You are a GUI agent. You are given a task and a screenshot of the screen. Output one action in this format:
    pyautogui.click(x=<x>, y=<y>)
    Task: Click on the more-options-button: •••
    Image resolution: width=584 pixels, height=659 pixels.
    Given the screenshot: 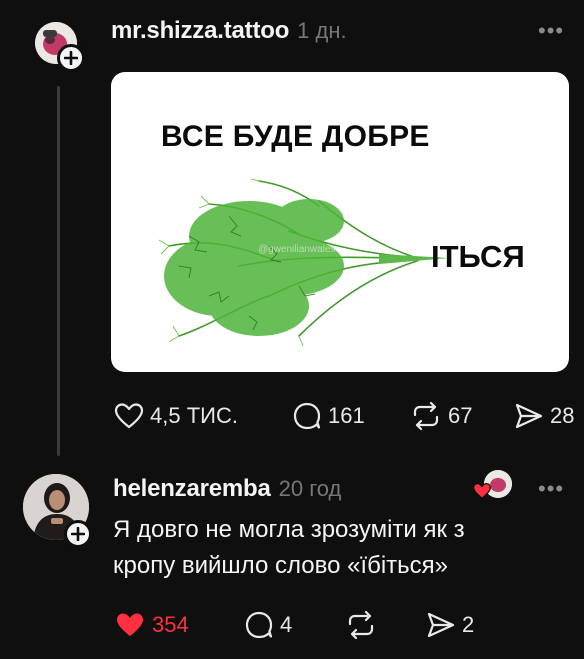 What is the action you would take?
    pyautogui.click(x=551, y=31)
    